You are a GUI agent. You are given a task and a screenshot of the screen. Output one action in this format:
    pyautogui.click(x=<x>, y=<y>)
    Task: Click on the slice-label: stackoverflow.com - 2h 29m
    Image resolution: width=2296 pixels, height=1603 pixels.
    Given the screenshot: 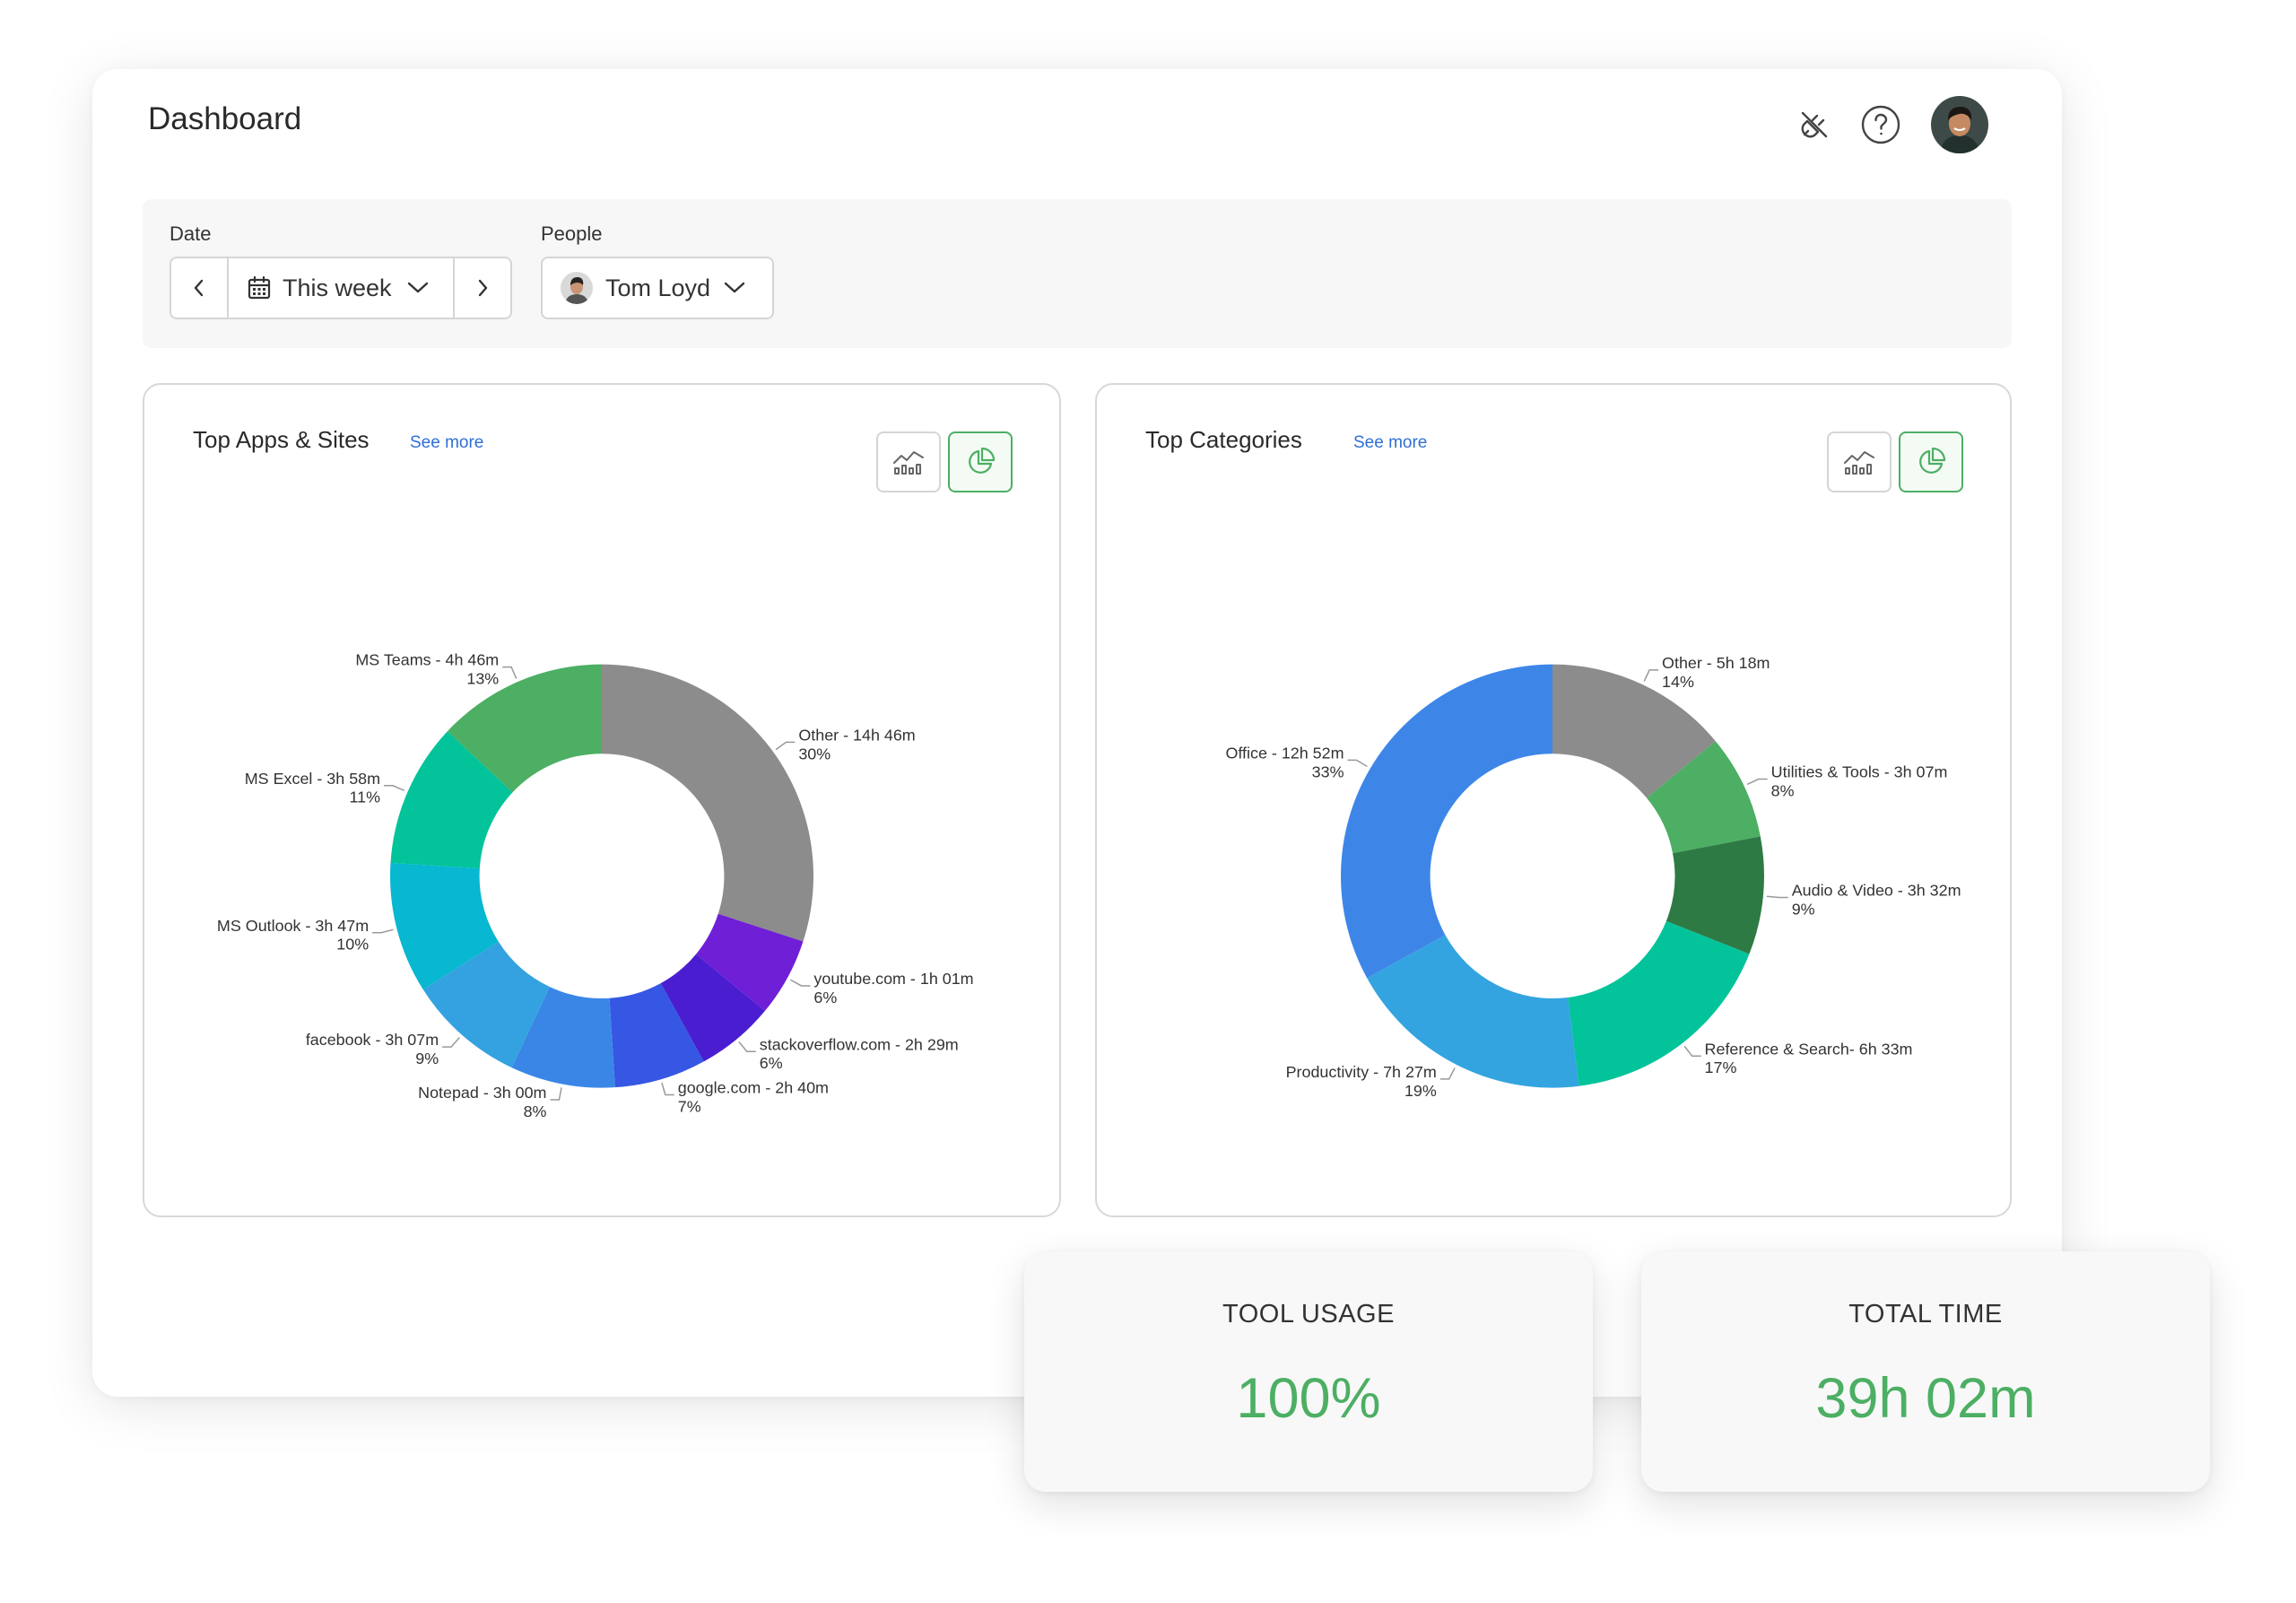 What is the action you would take?
    pyautogui.click(x=859, y=1044)
    